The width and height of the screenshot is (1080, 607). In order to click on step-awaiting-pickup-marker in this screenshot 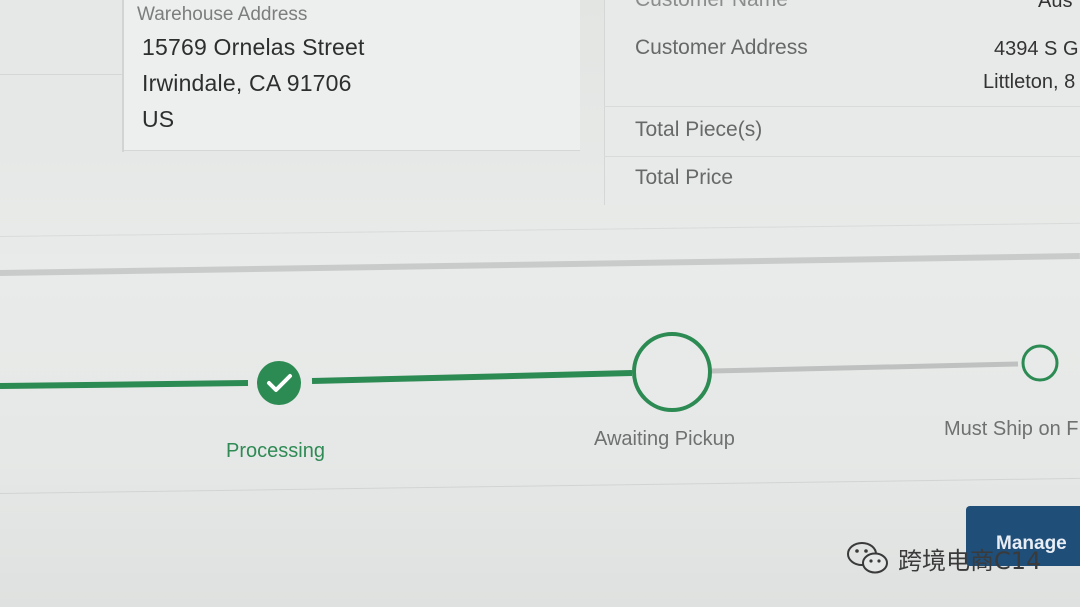, I will do `click(672, 372)`.